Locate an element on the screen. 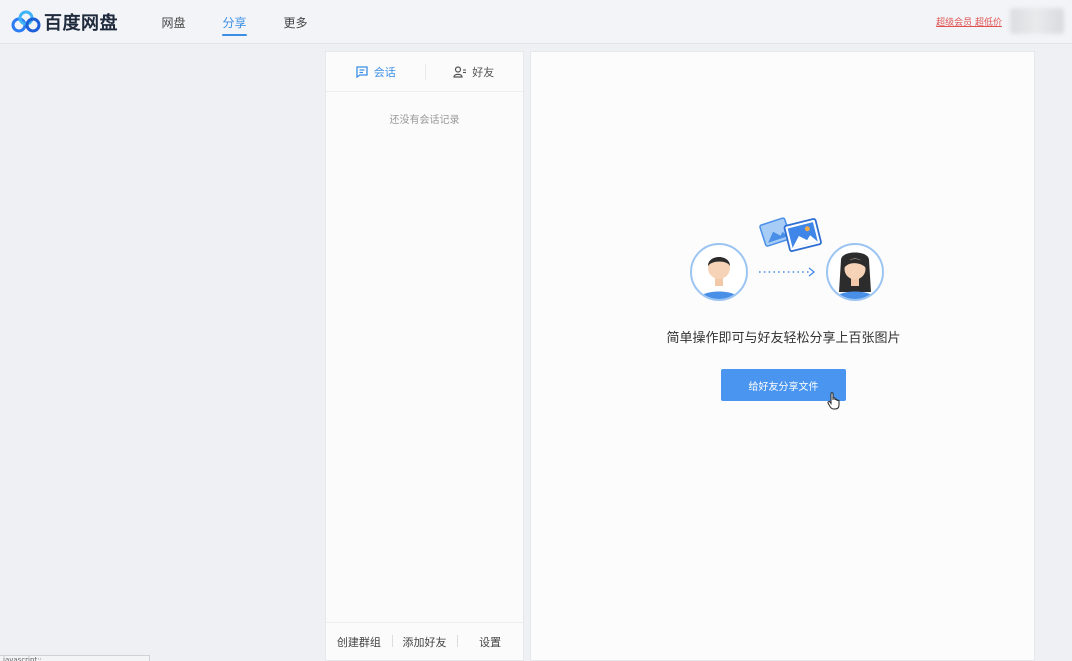 Image resolution: width=1072 pixels, height=661 pixels. nav-item-more: 更多 is located at coordinates (295, 22).